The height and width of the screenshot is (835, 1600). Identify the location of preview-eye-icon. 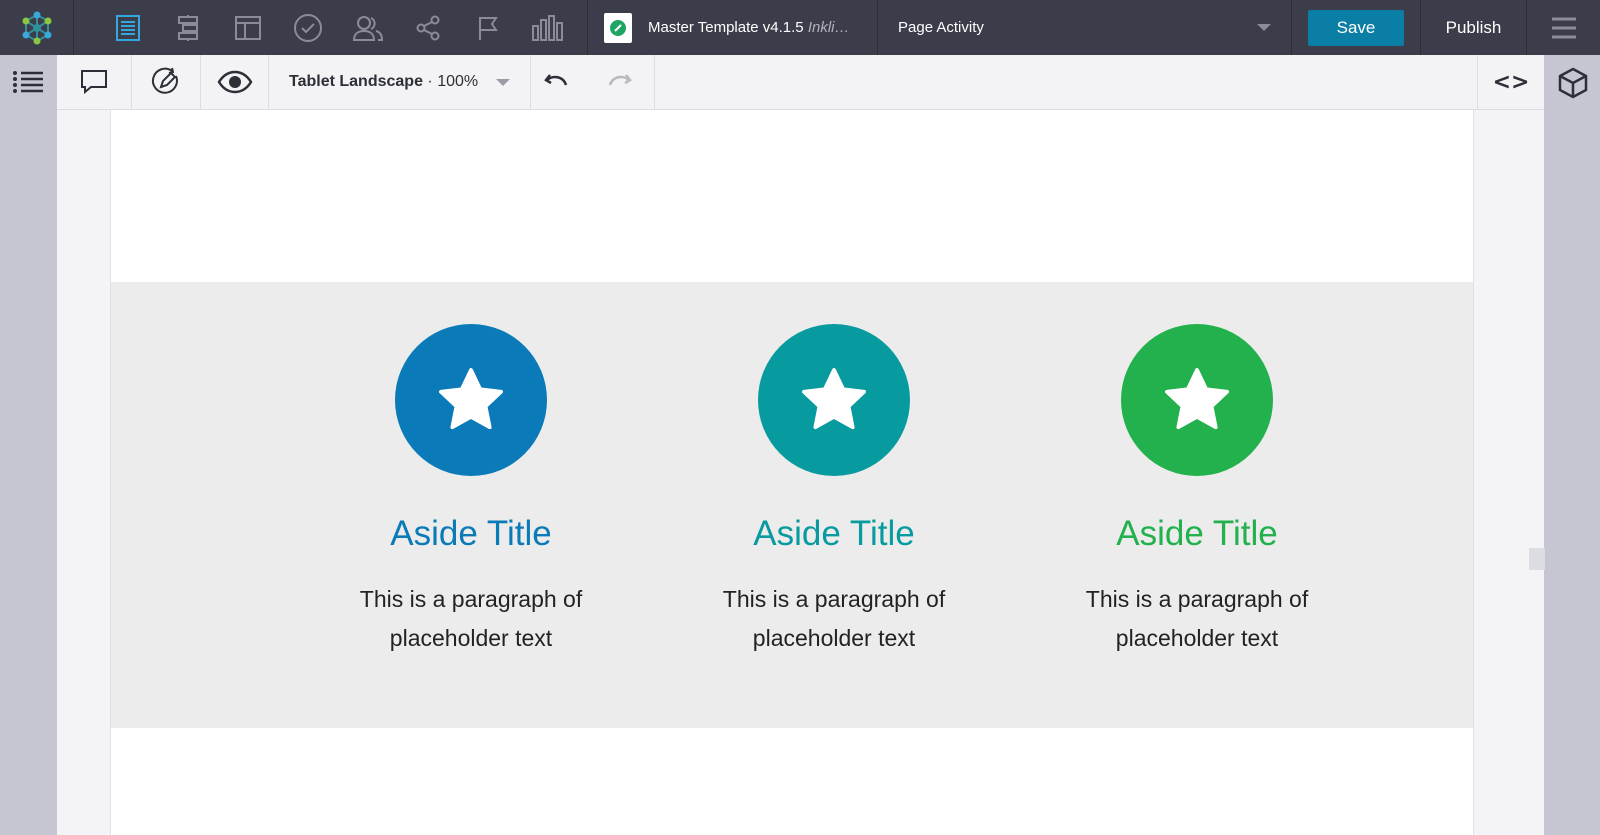
(235, 82).